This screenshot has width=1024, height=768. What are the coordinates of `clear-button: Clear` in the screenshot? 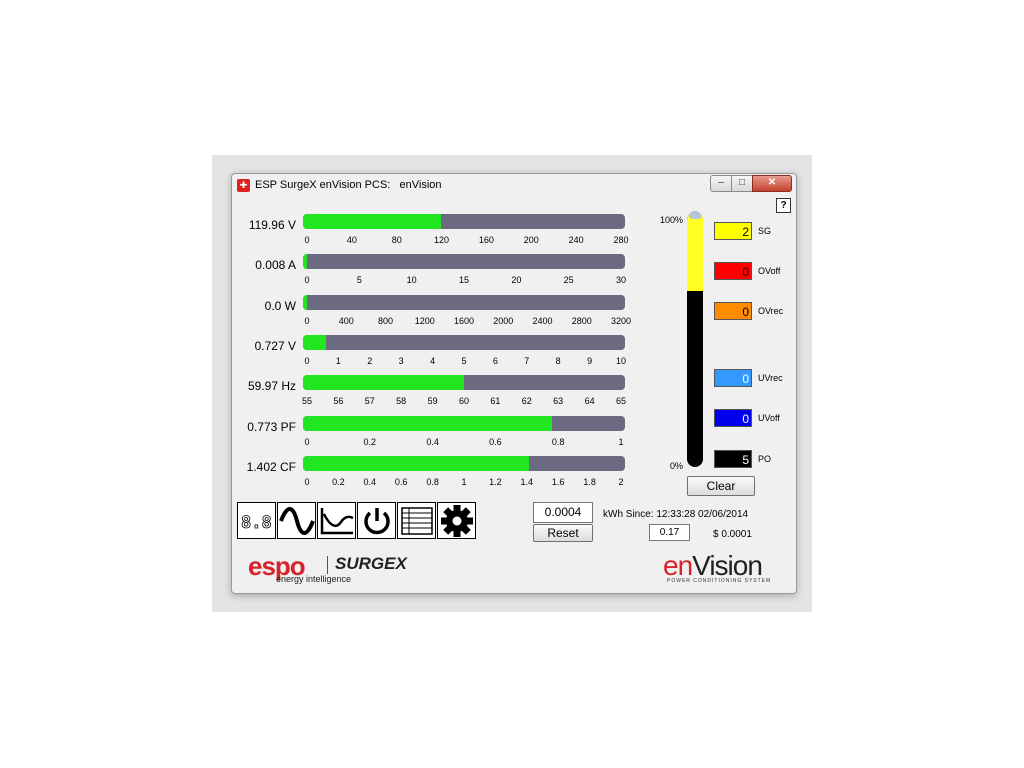 It's located at (721, 486).